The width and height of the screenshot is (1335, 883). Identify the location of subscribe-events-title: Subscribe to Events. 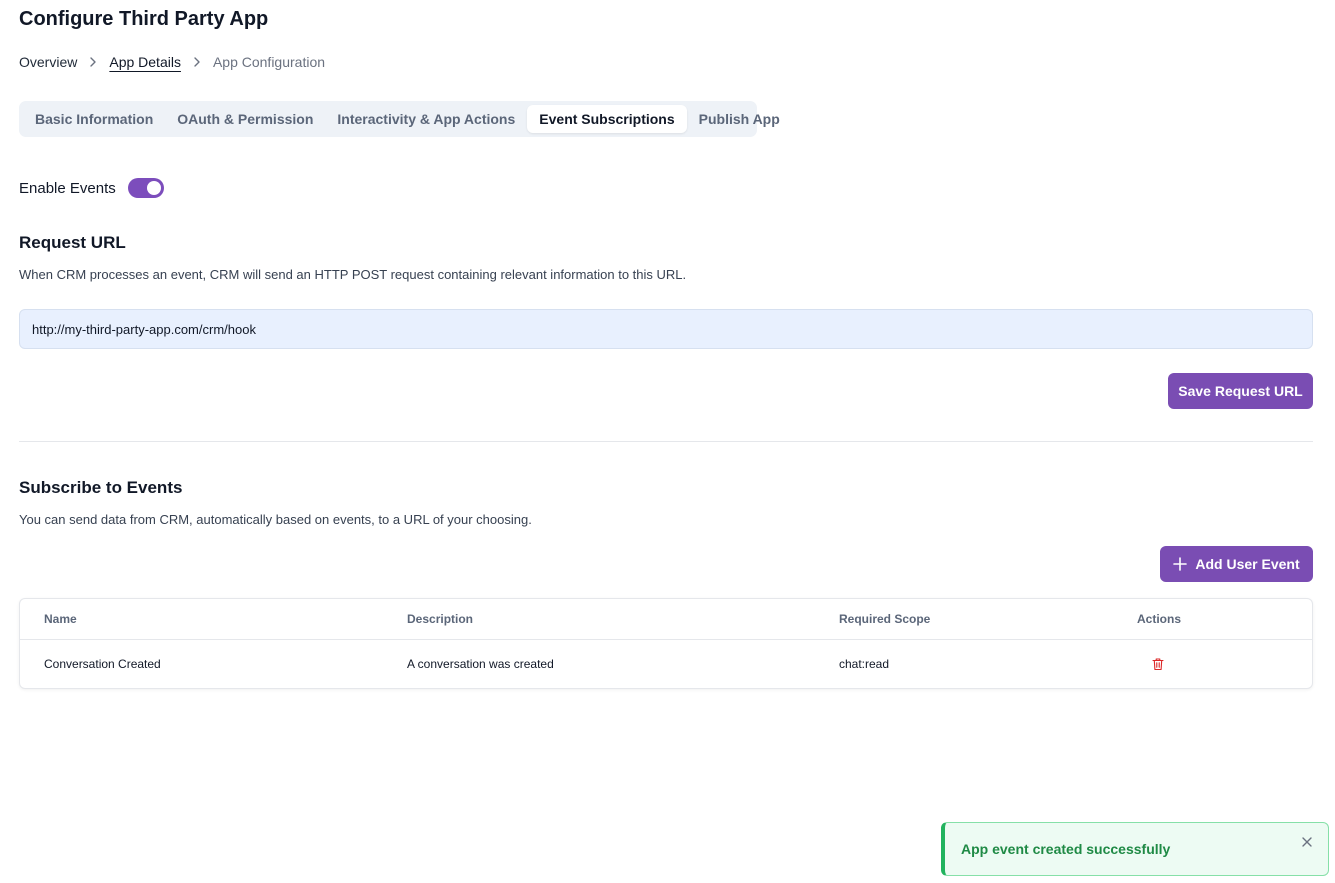
(101, 487).